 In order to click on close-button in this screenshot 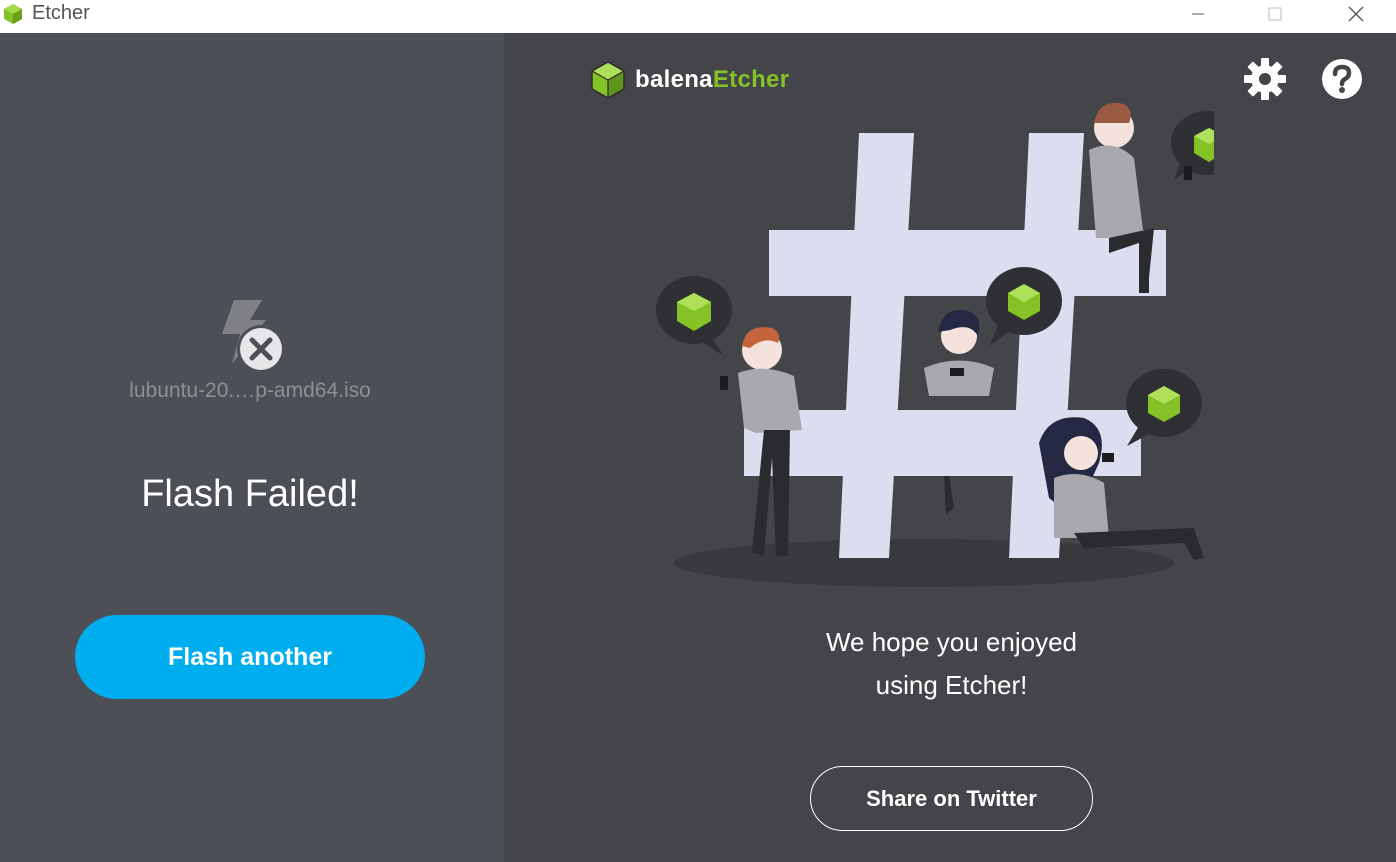, I will do `click(1356, 14)`.